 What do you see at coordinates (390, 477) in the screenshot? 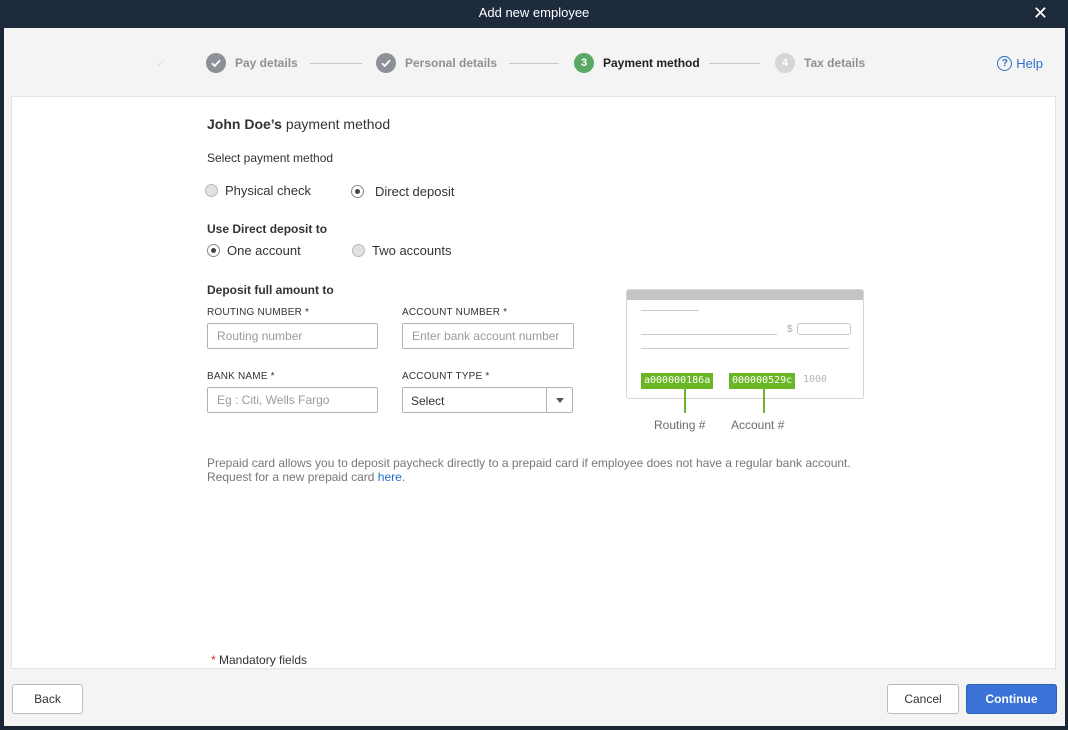
I see `prepaid-here-link: here` at bounding box center [390, 477].